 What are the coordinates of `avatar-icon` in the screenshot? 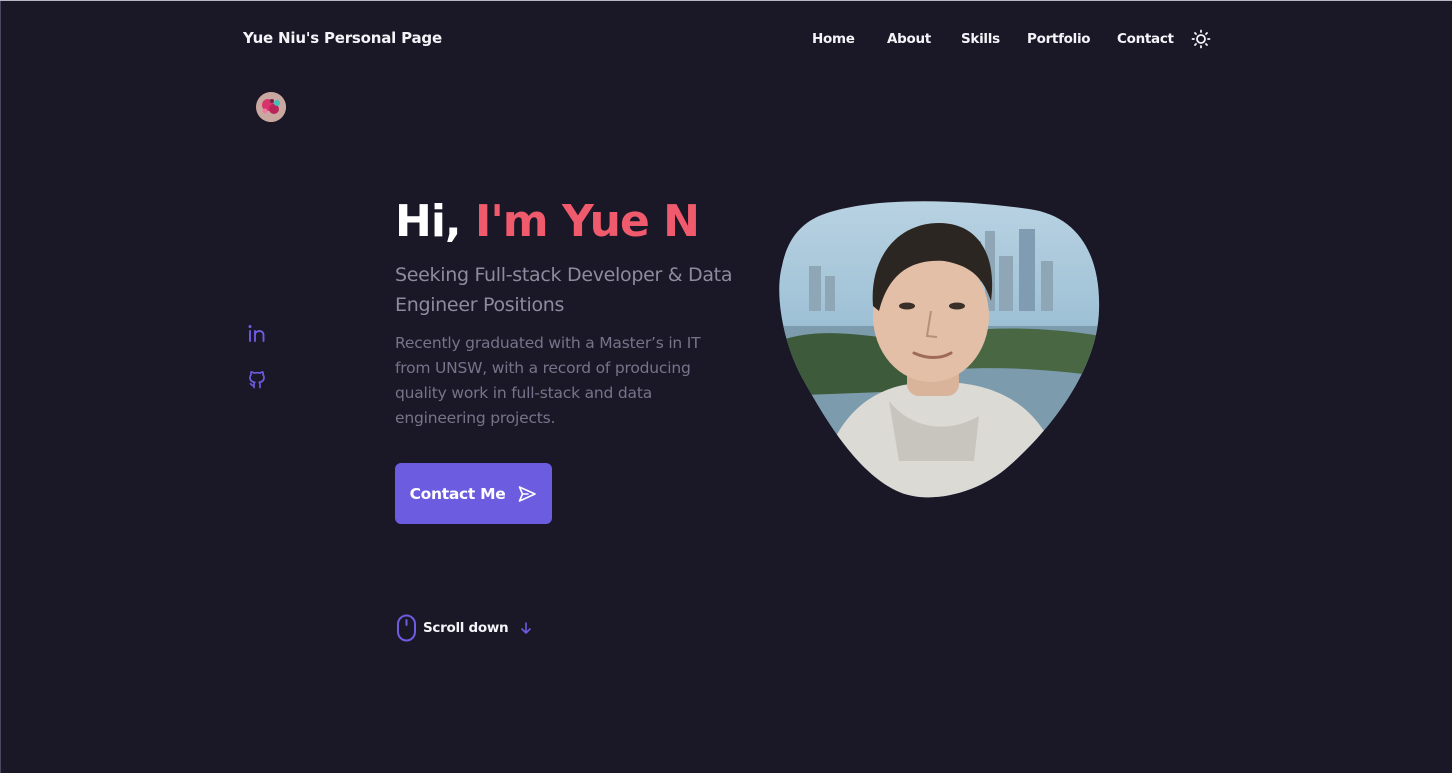 It's located at (271, 107).